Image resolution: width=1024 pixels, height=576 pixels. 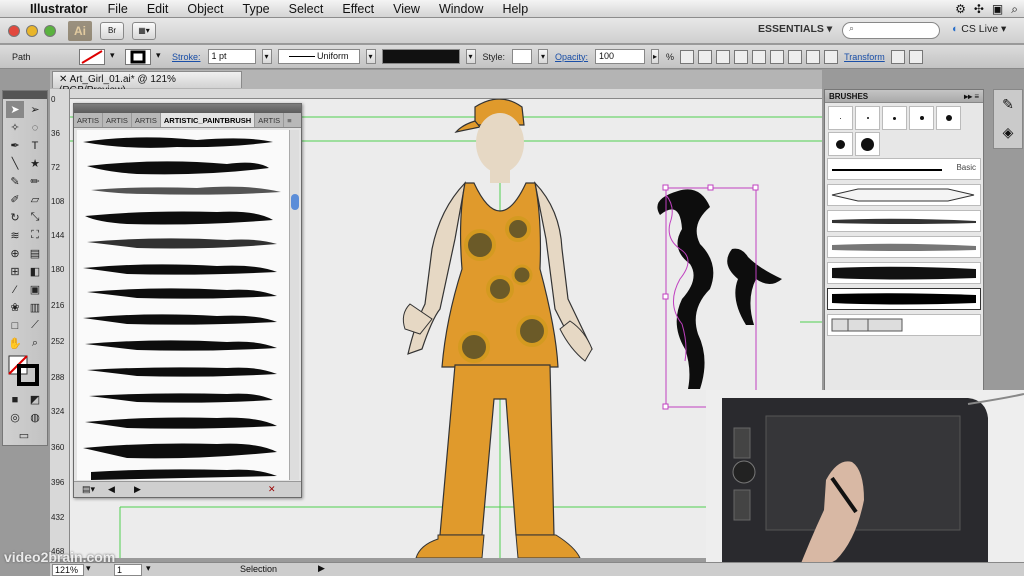 What do you see at coordinates (35, 145) in the screenshot?
I see `type-tool-icon: T` at bounding box center [35, 145].